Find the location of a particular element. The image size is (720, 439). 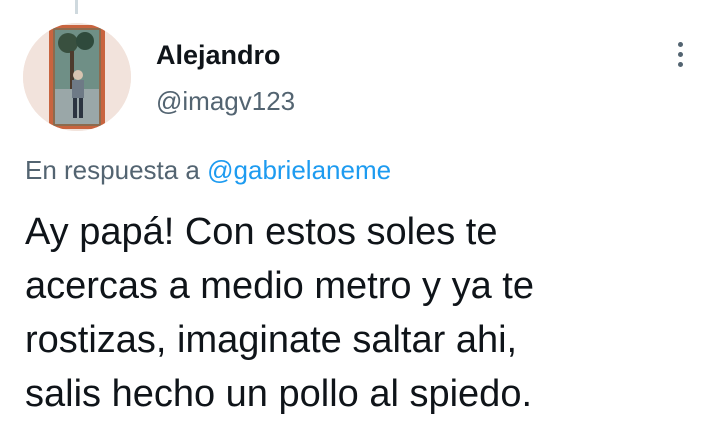

author-name: Alejandro is located at coordinates (218, 55).